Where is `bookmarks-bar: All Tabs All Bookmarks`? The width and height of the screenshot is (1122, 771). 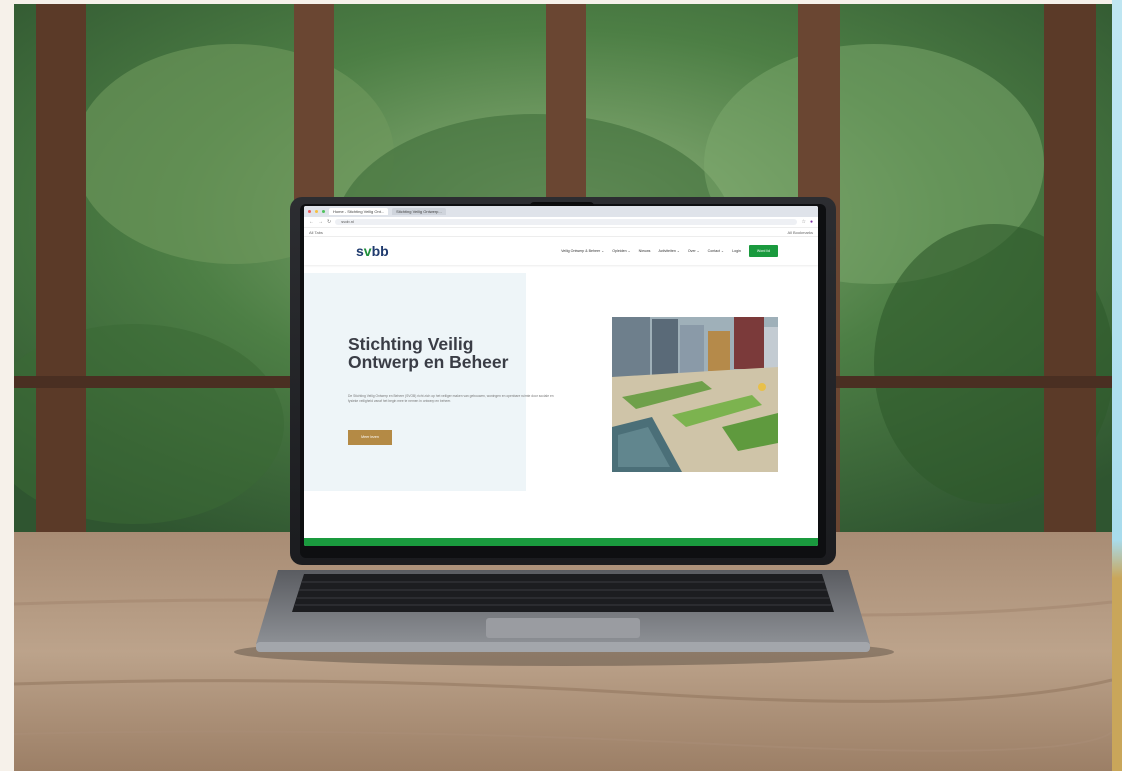
bookmarks-bar: All Tabs All Bookmarks is located at coordinates (561, 232).